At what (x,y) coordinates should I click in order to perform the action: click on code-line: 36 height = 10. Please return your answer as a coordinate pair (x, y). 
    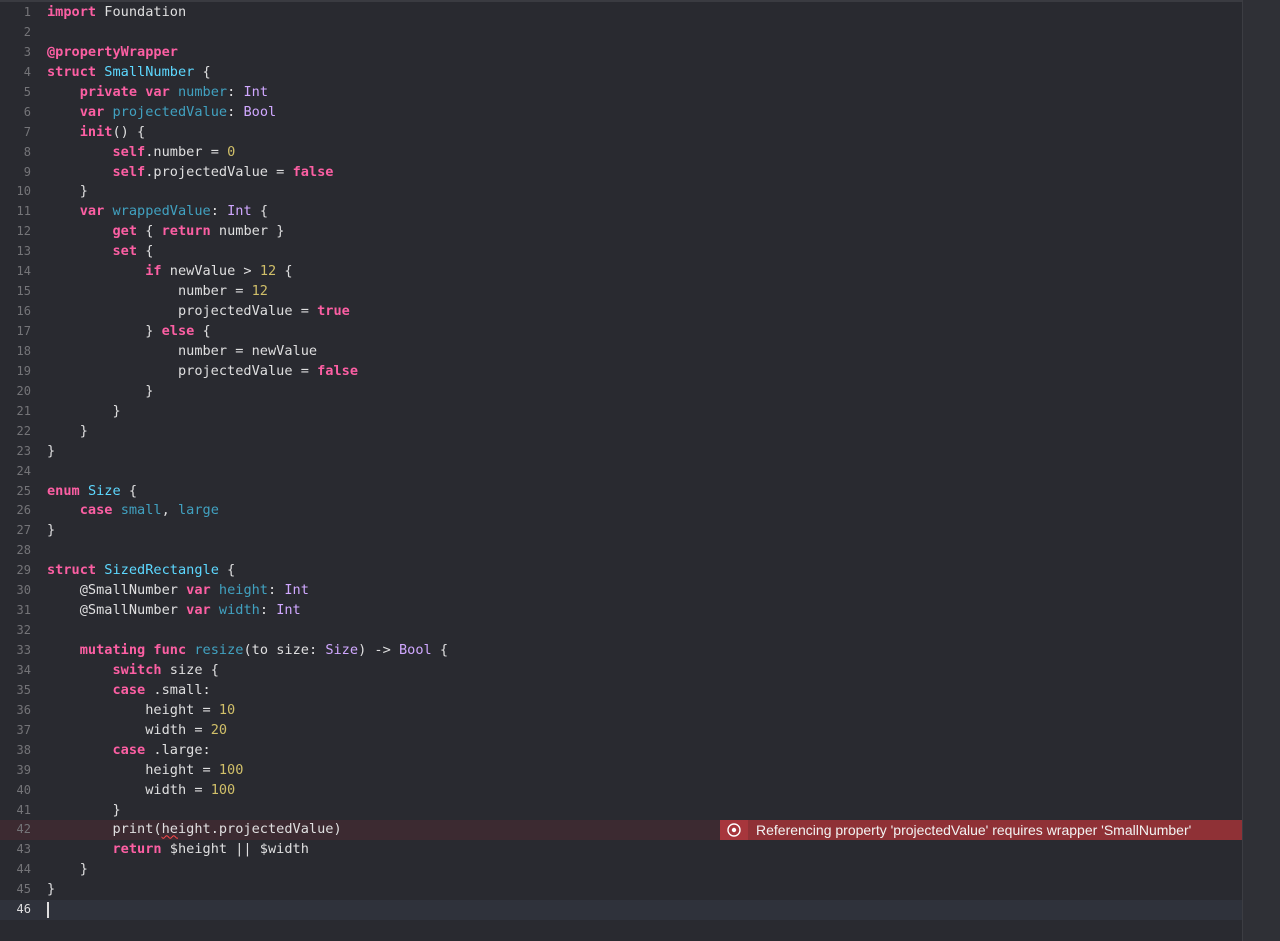
    Looking at the image, I should click on (621, 711).